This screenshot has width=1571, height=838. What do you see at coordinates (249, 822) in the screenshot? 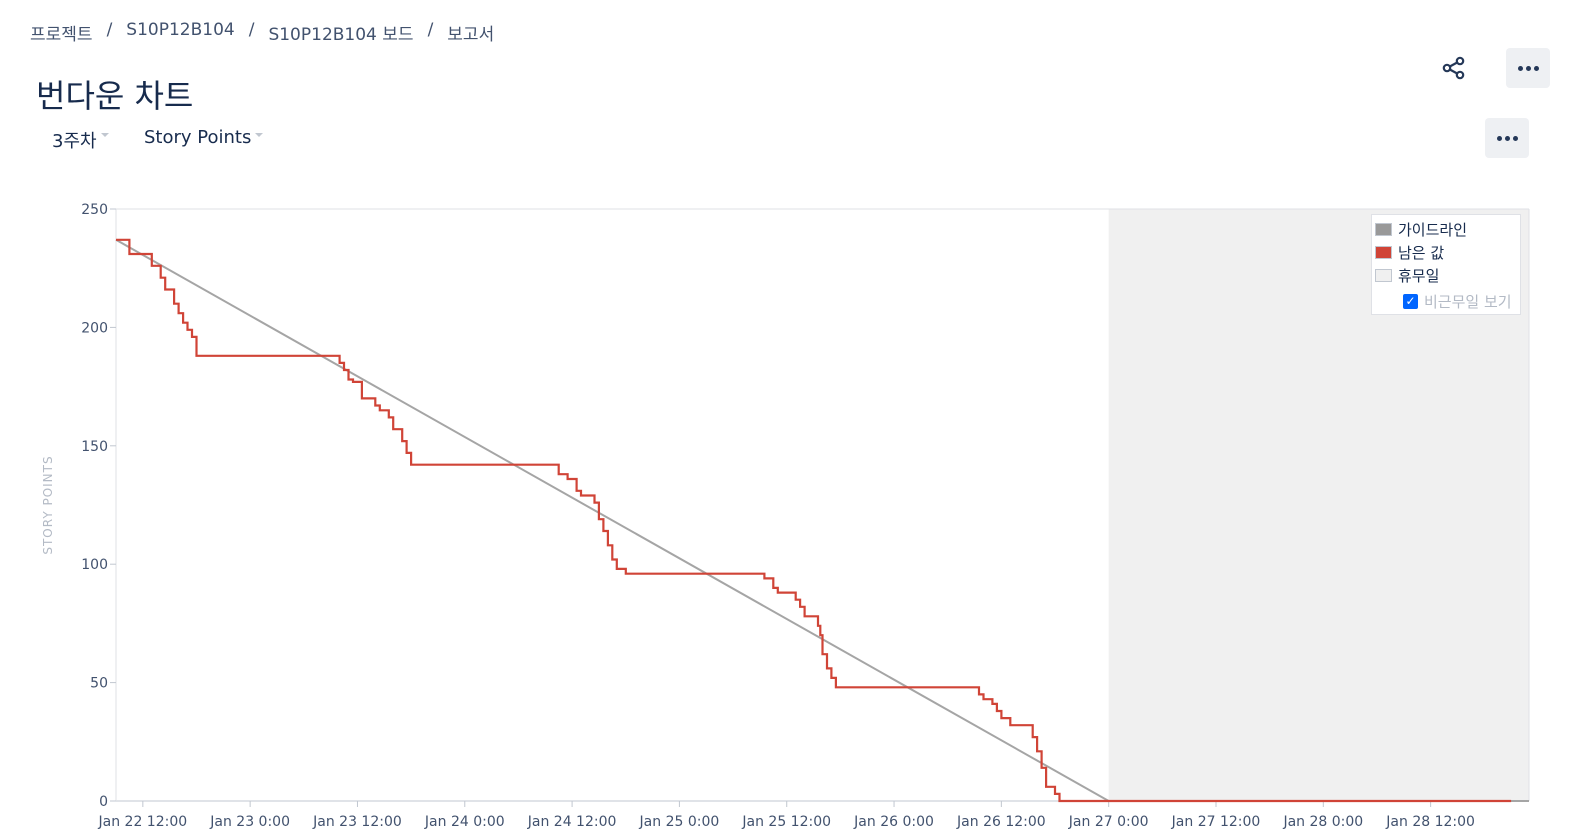
I see `x-tick-label: Jan 23 0:00` at bounding box center [249, 822].